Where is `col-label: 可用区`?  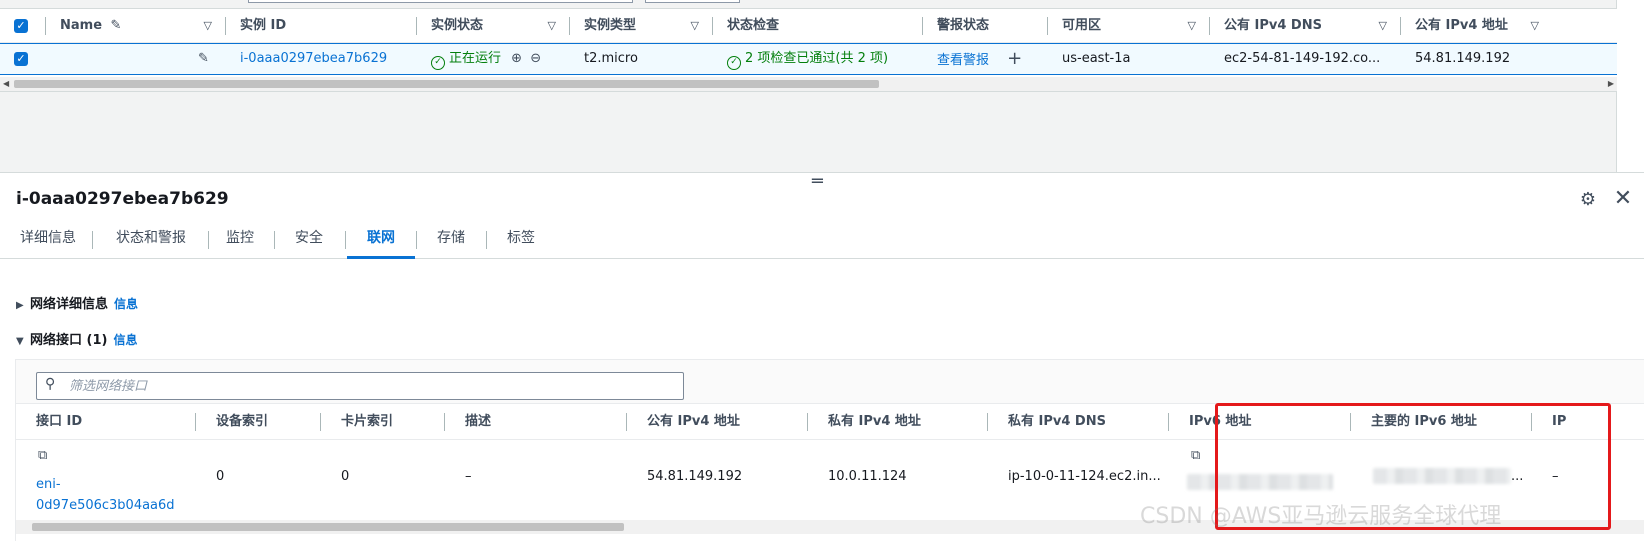 col-label: 可用区 is located at coordinates (1082, 25).